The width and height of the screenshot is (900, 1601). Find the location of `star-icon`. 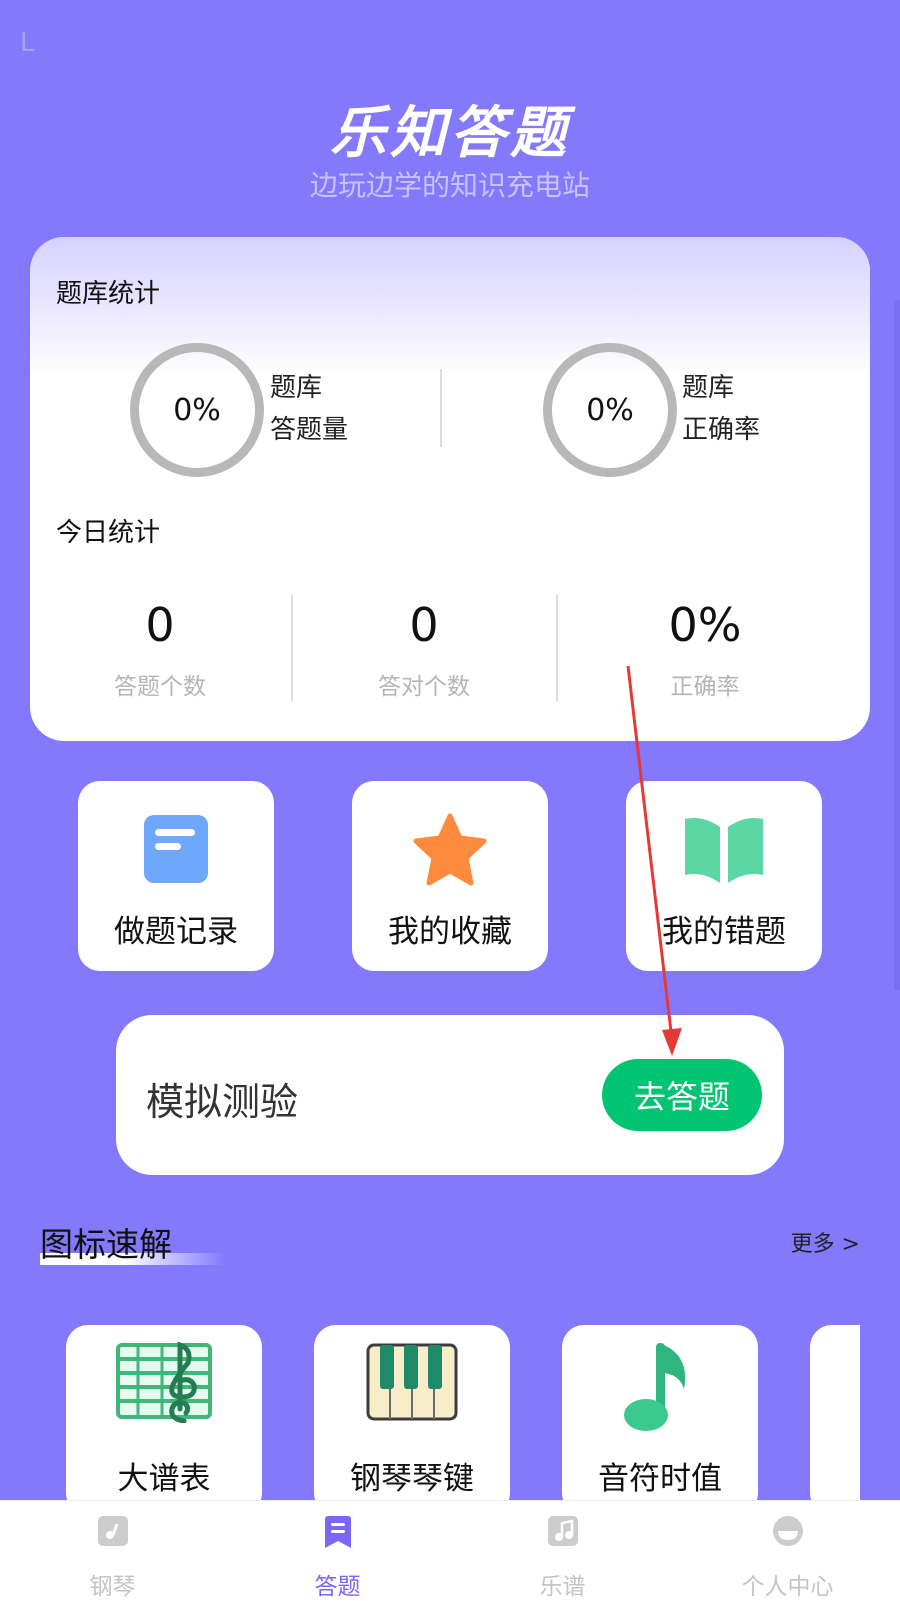

star-icon is located at coordinates (450, 853).